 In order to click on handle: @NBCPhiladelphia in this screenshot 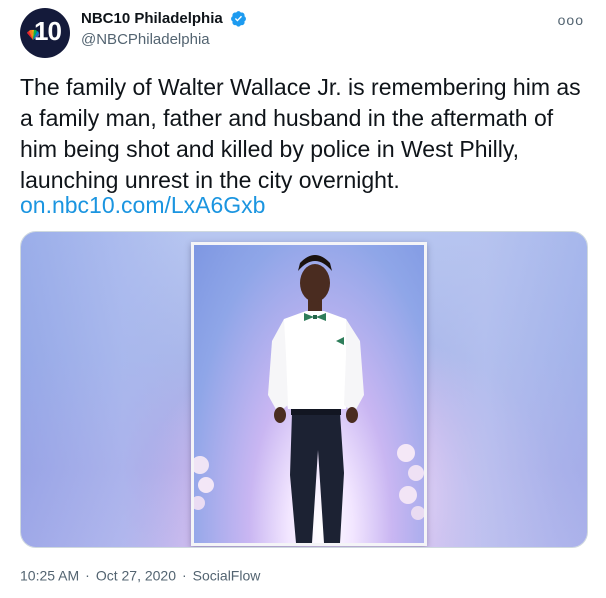, I will do `click(164, 39)`.